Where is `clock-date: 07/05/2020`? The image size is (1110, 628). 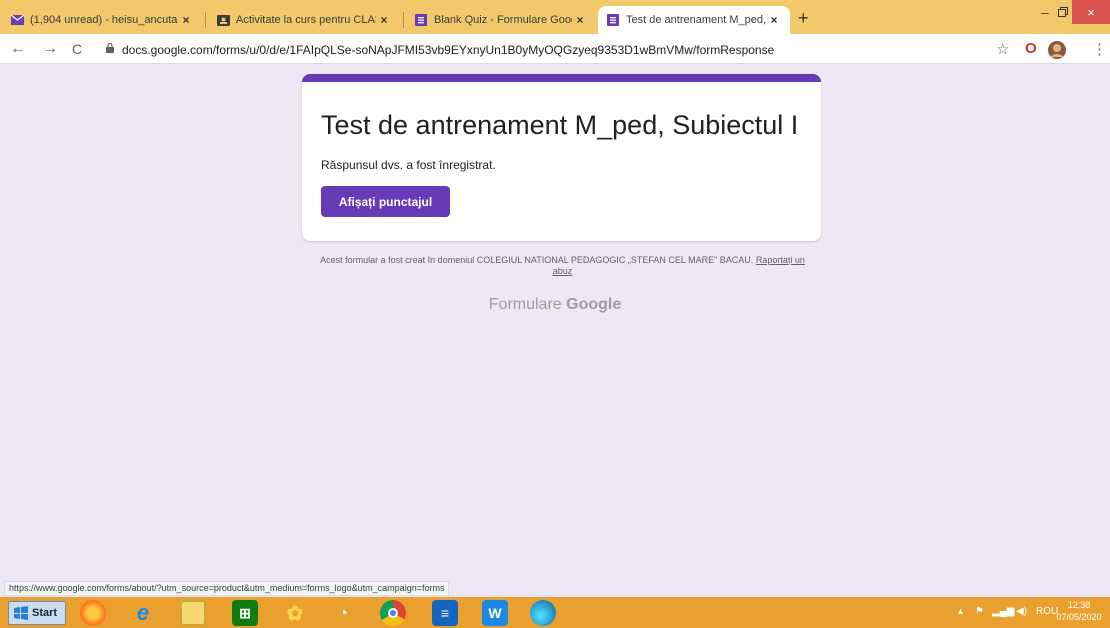 clock-date: 07/05/2020 is located at coordinates (1079, 617).